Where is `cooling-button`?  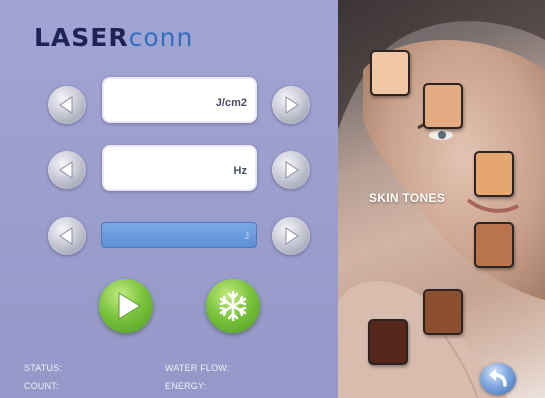
cooling-button is located at coordinates (233, 306).